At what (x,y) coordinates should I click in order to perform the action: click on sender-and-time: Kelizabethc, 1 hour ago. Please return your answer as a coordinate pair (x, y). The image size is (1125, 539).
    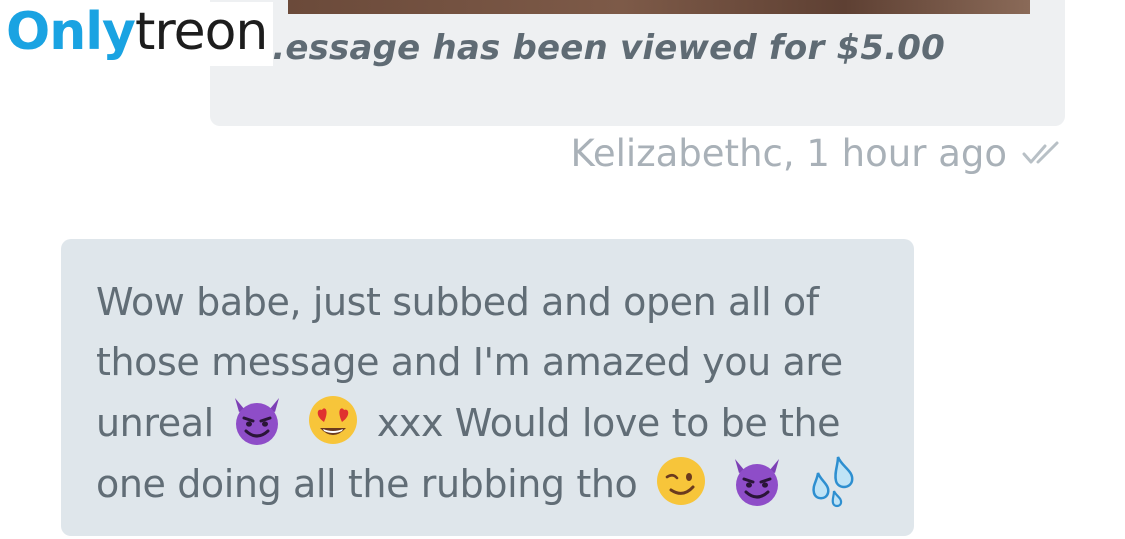
    Looking at the image, I should click on (788, 153).